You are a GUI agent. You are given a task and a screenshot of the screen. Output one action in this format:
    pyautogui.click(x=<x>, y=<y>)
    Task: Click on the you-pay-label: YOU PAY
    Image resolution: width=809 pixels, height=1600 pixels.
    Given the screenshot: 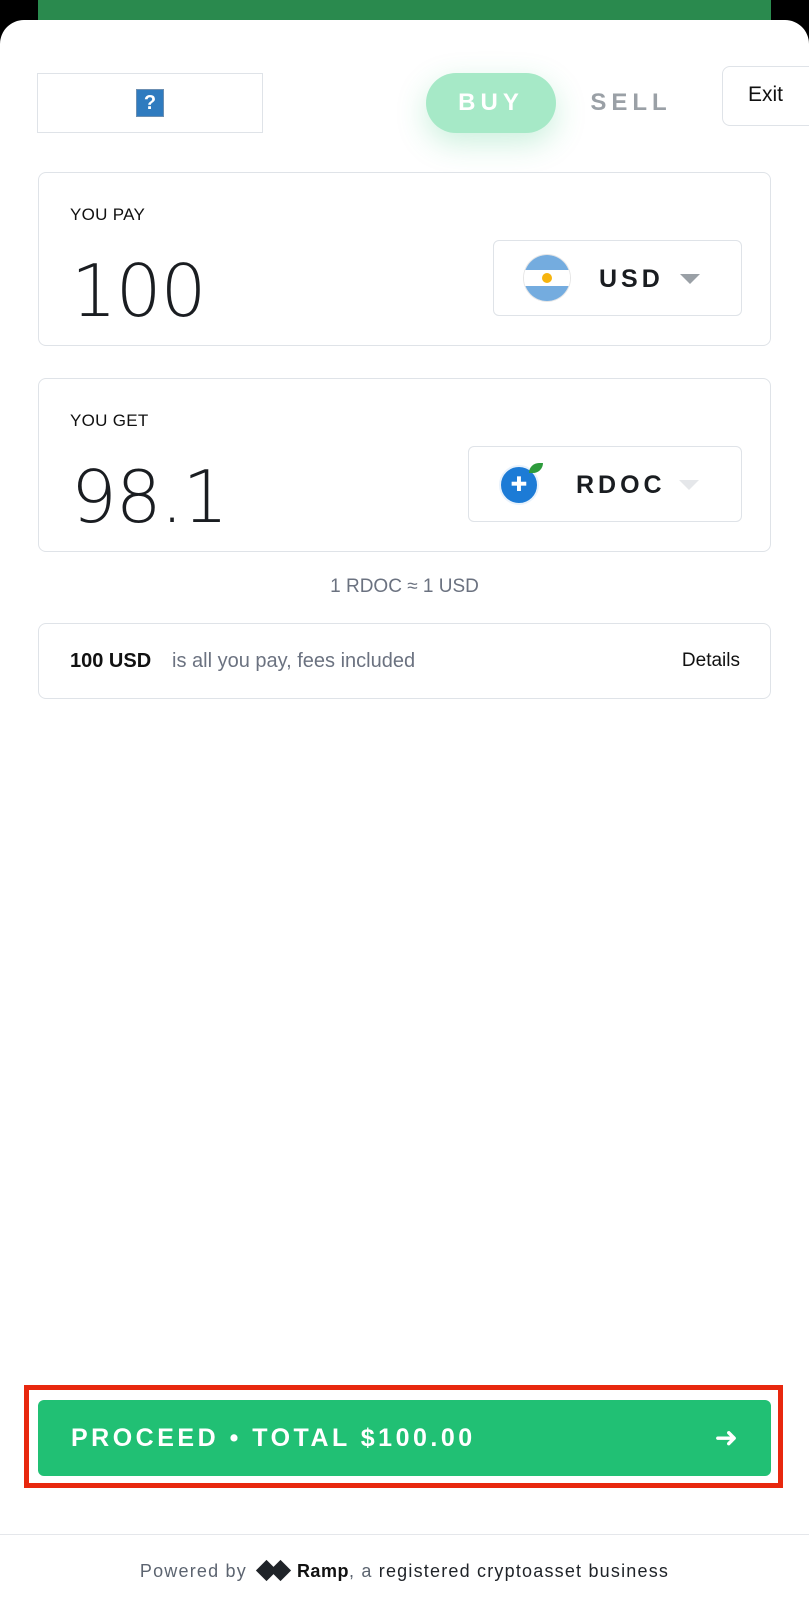 What is the action you would take?
    pyautogui.click(x=108, y=214)
    